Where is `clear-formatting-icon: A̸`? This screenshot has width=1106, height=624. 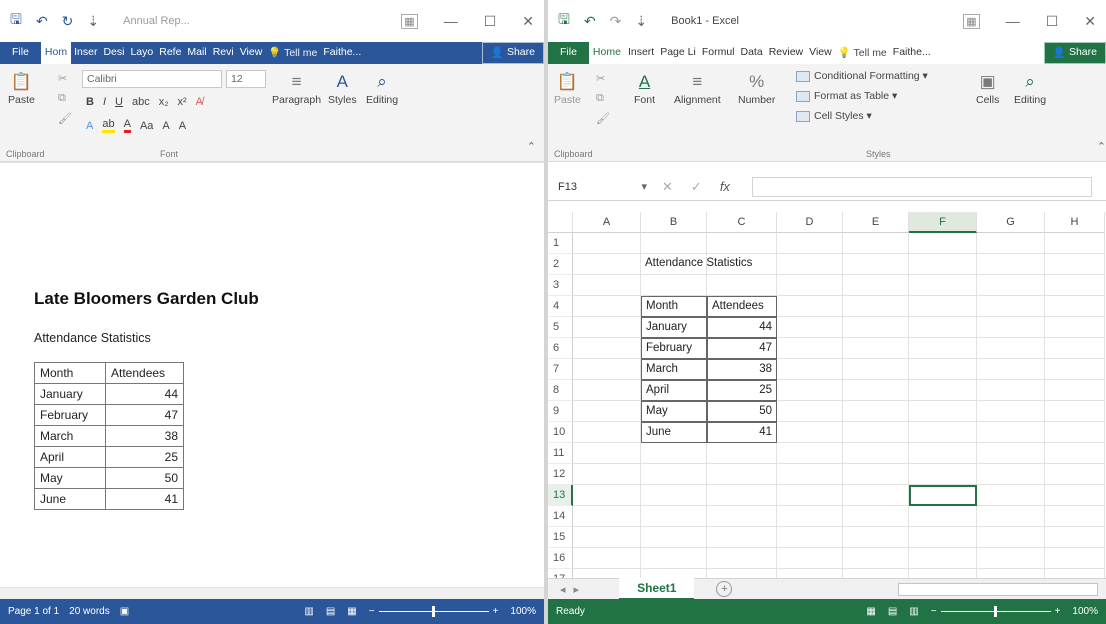 clear-formatting-icon: A̸ is located at coordinates (199, 102).